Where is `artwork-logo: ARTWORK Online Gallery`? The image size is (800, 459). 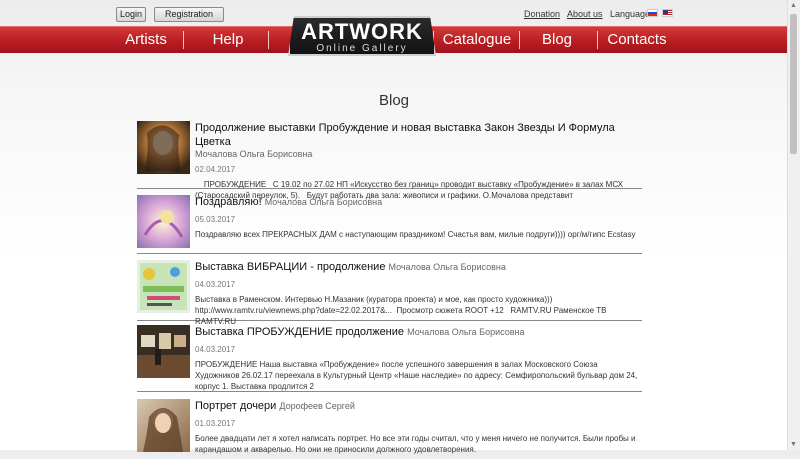
artwork-logo: ARTWORK Online Gallery is located at coordinates (362, 36).